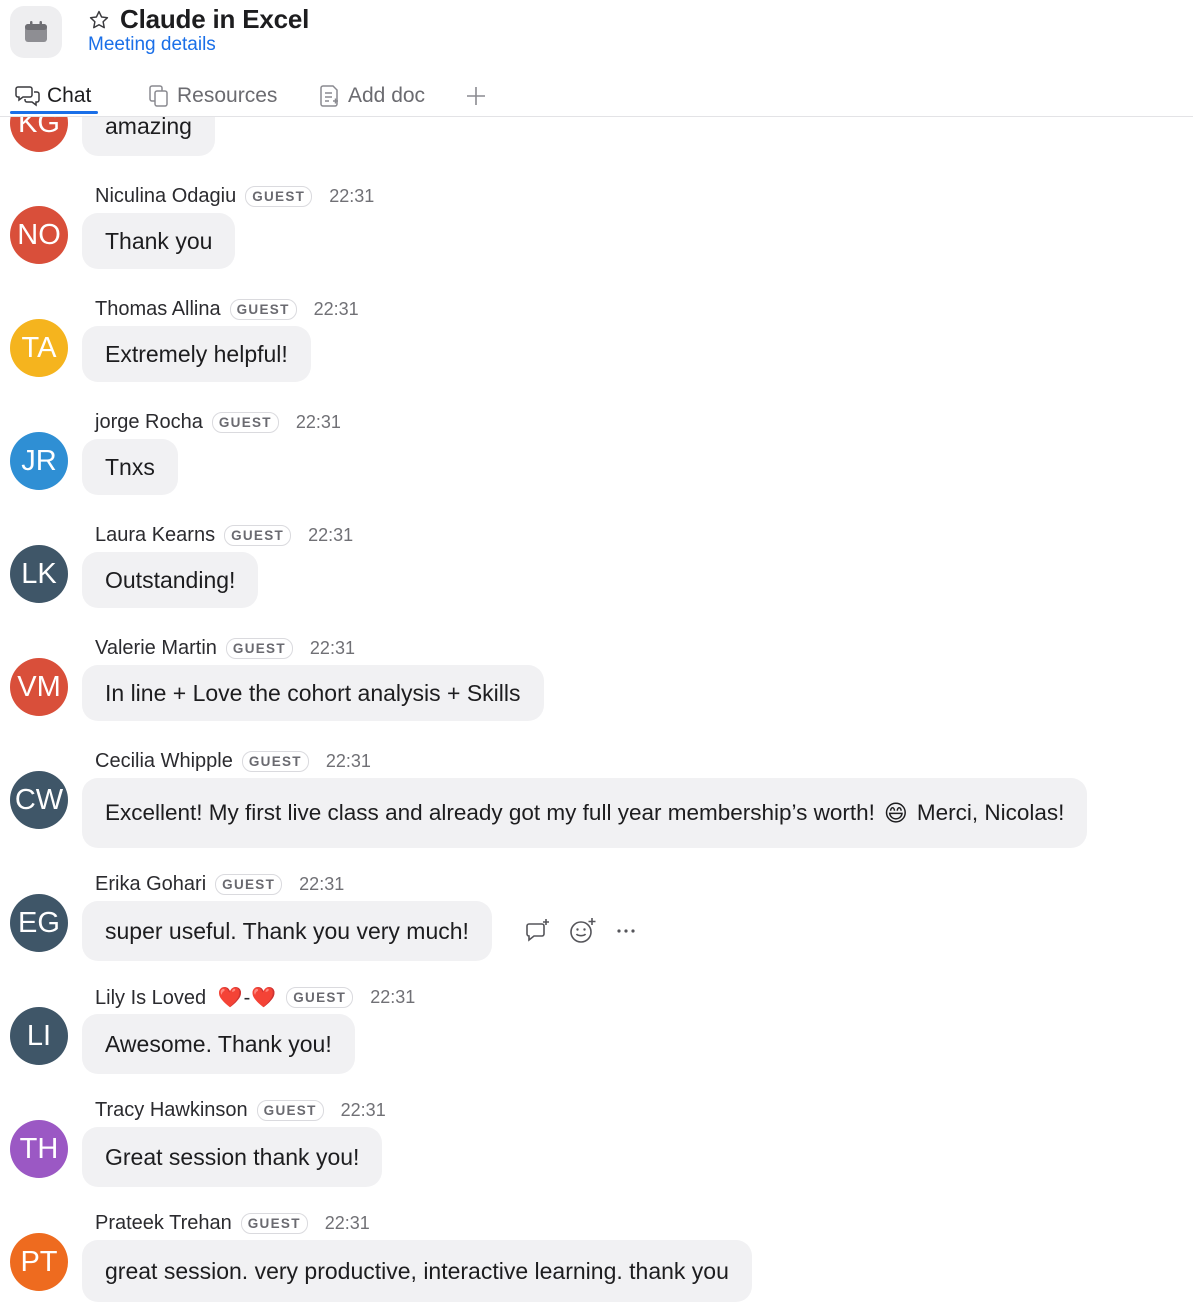 The width and height of the screenshot is (1193, 1302). What do you see at coordinates (54, 112) in the screenshot?
I see `active-tab-indicator` at bounding box center [54, 112].